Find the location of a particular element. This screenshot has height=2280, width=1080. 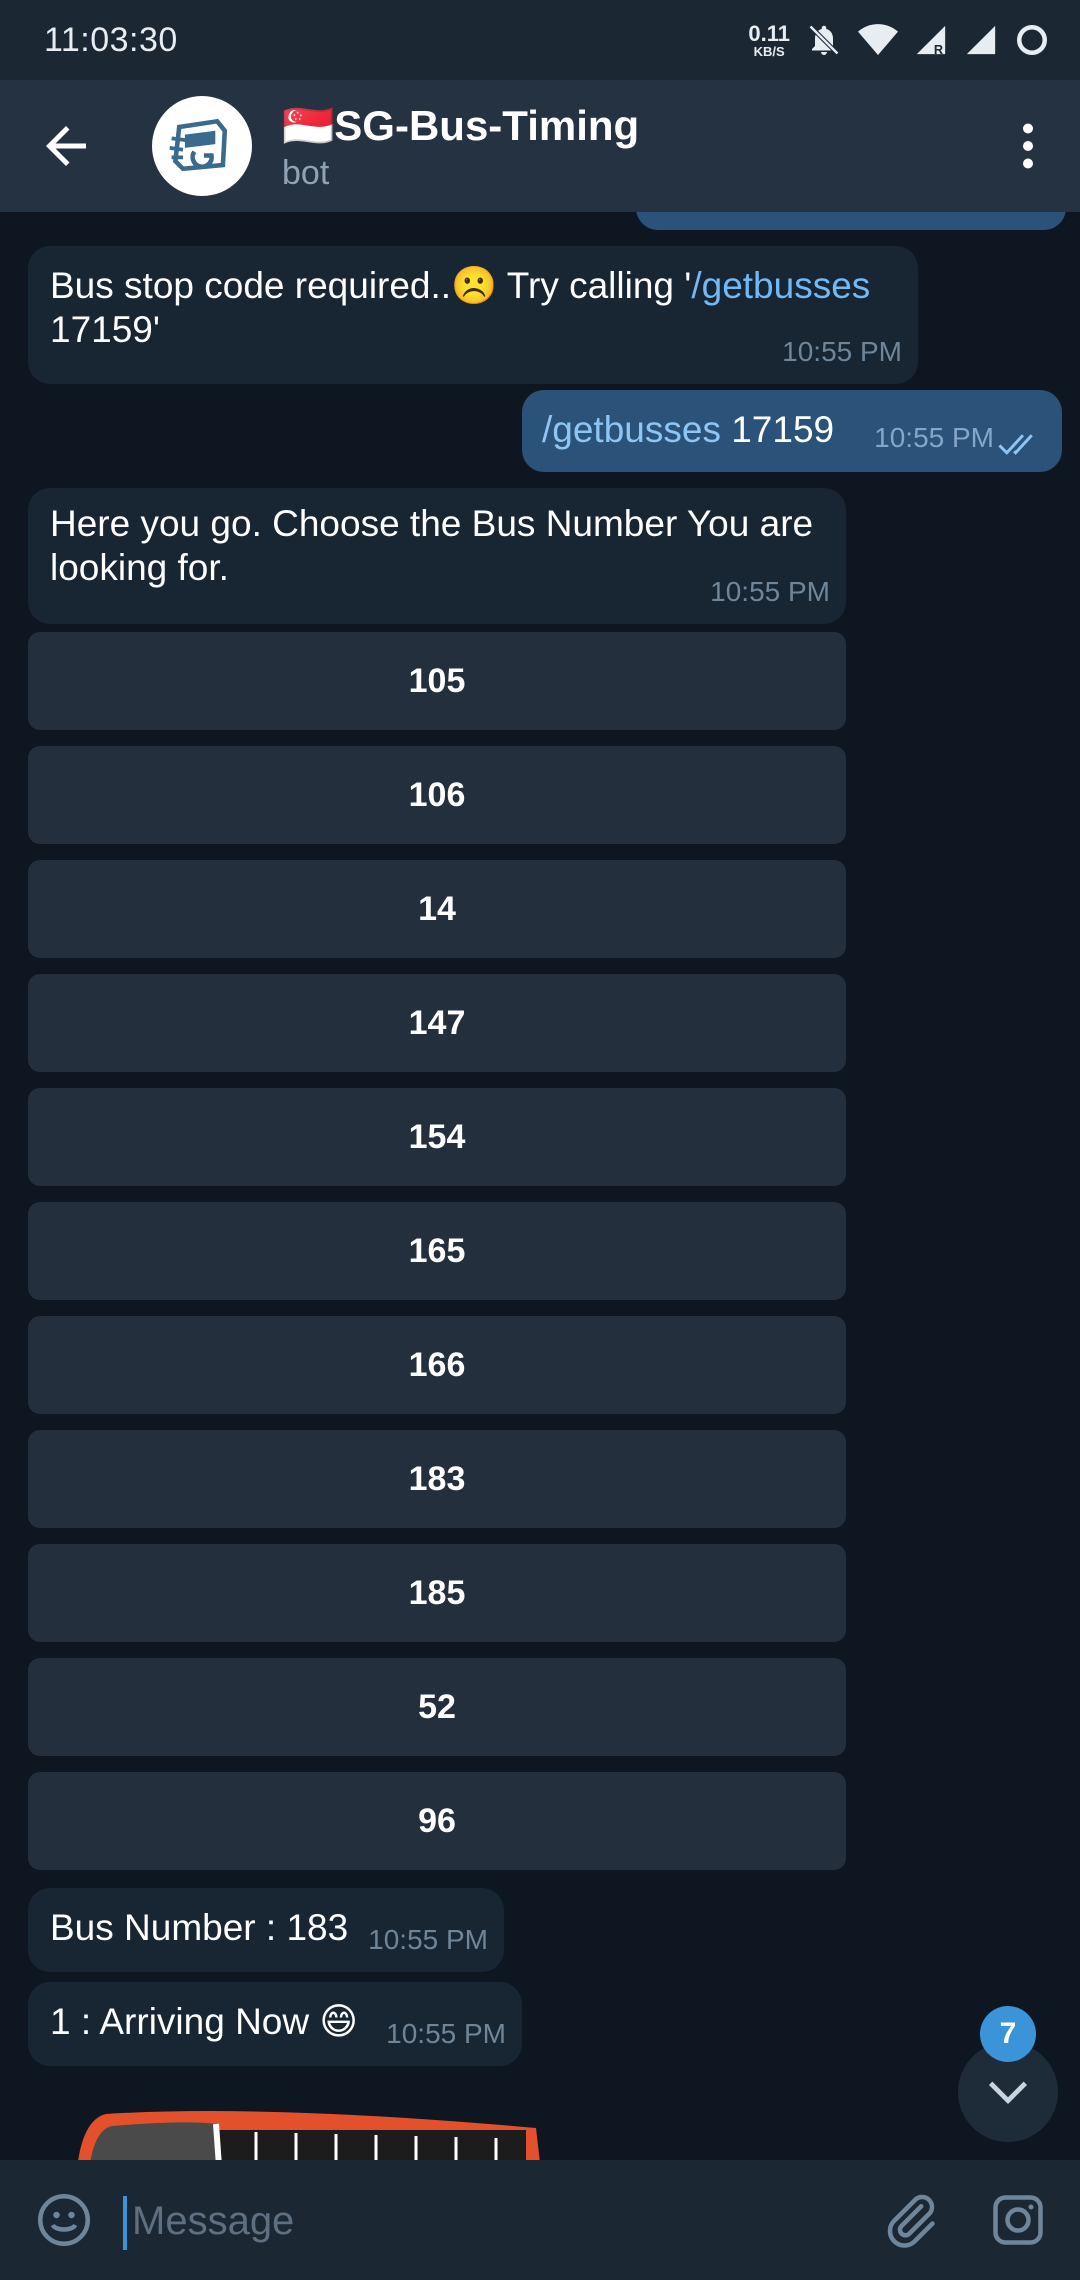

bot-avatar is located at coordinates (202, 146).